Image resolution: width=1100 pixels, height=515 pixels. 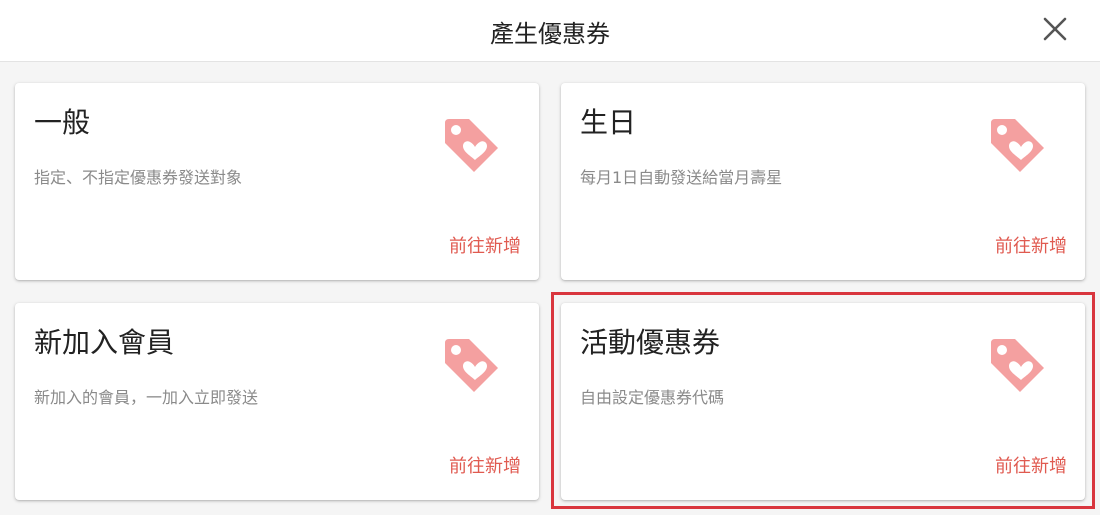 I want to click on dialog-header: 產生優惠券, so click(x=550, y=31).